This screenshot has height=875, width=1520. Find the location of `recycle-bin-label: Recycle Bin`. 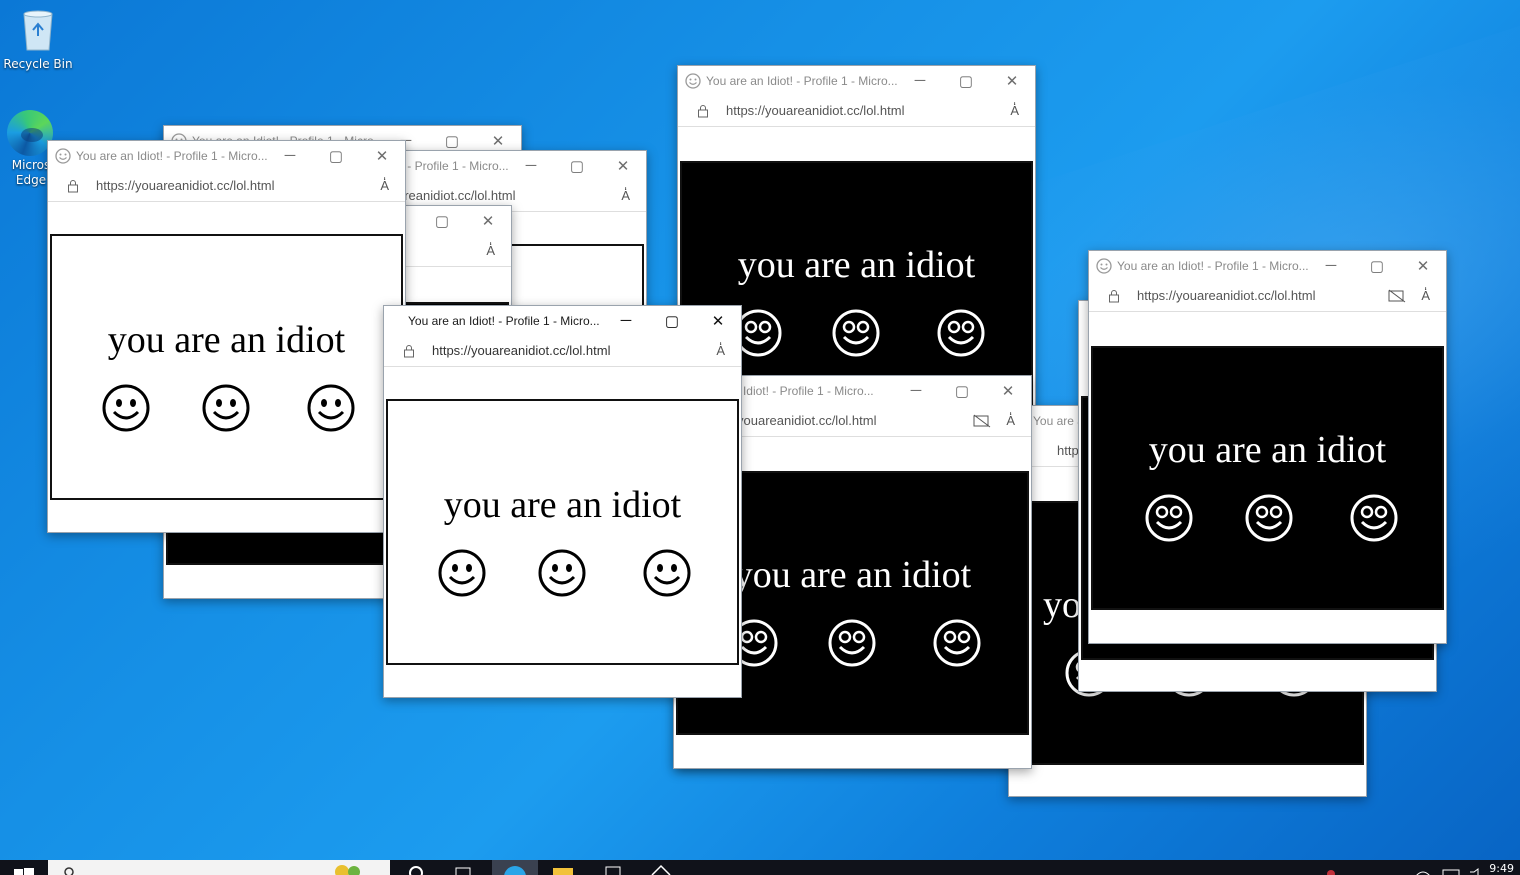

recycle-bin-label: Recycle Bin is located at coordinates (38, 64).